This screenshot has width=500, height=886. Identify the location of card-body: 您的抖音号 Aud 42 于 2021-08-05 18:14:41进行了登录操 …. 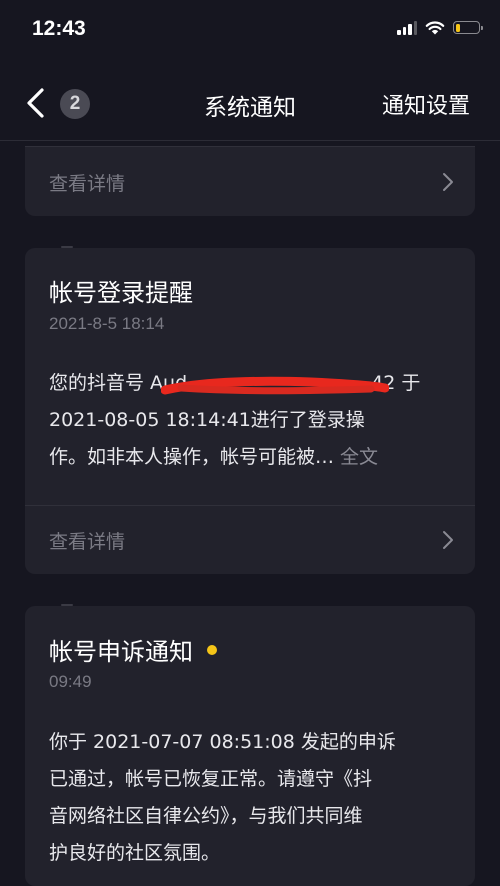
(254, 420).